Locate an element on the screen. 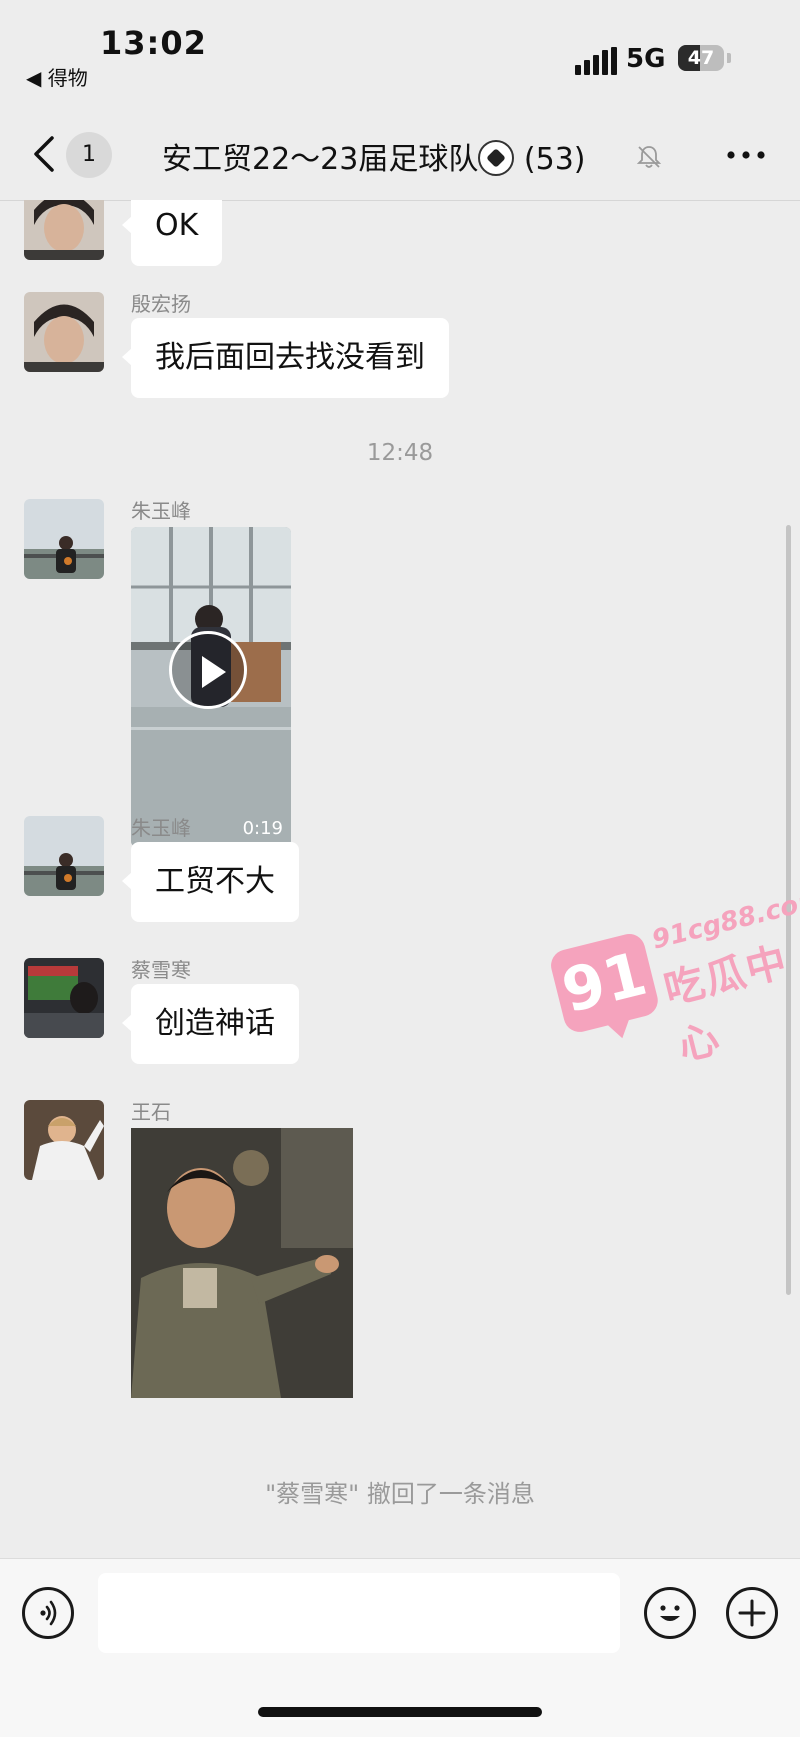 The height and width of the screenshot is (1737, 800). status-time: 13:02 is located at coordinates (153, 43).